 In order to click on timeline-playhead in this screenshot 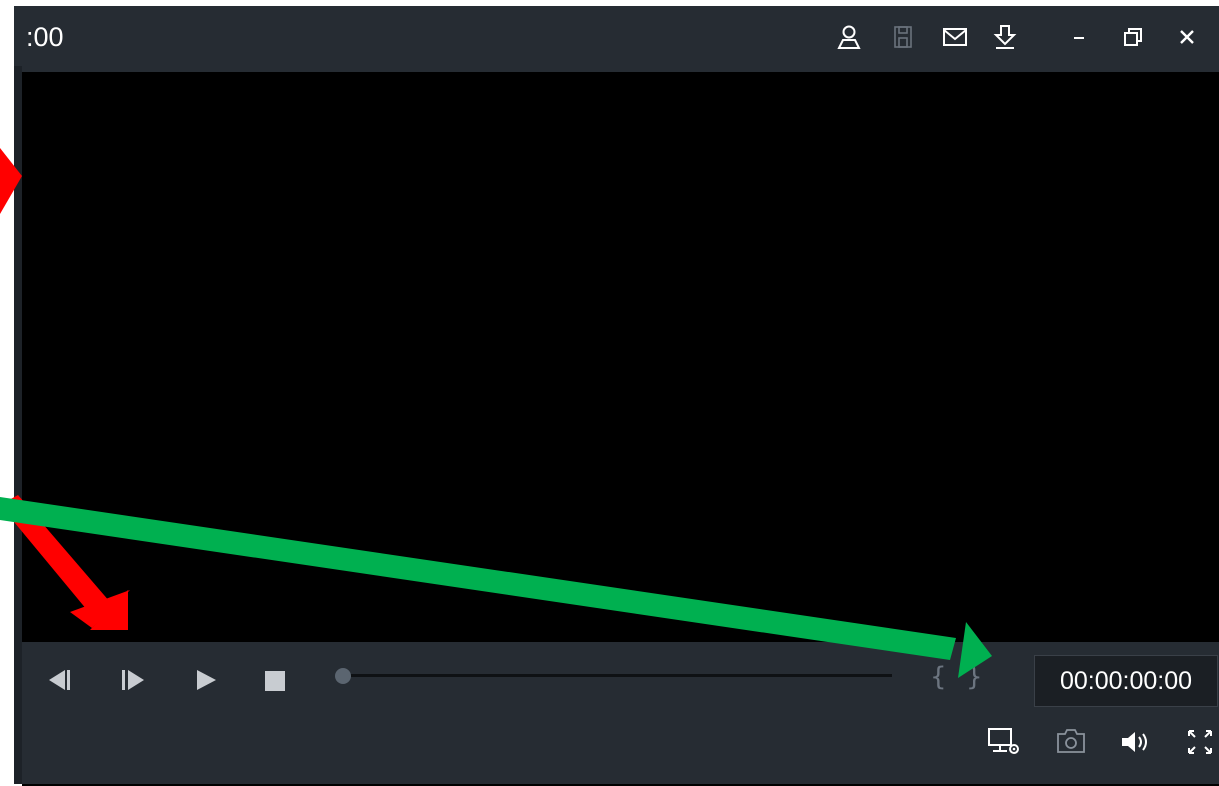, I will do `click(343, 676)`.